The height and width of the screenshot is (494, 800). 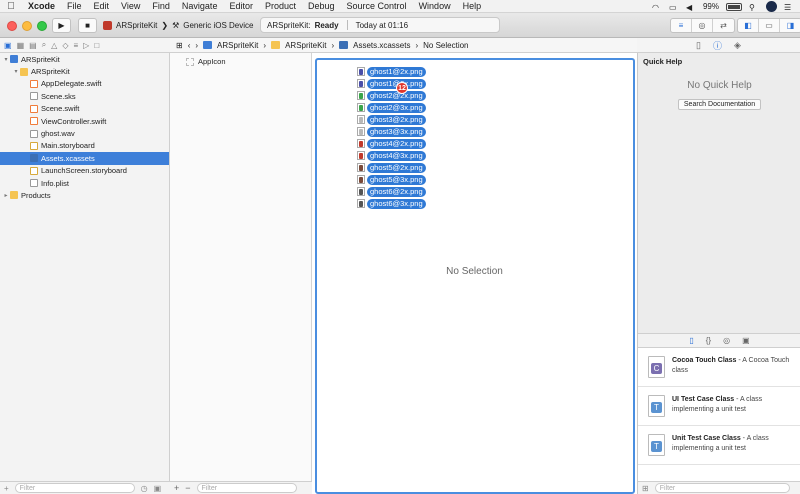 I want to click on user-avatar, so click(x=771, y=6).